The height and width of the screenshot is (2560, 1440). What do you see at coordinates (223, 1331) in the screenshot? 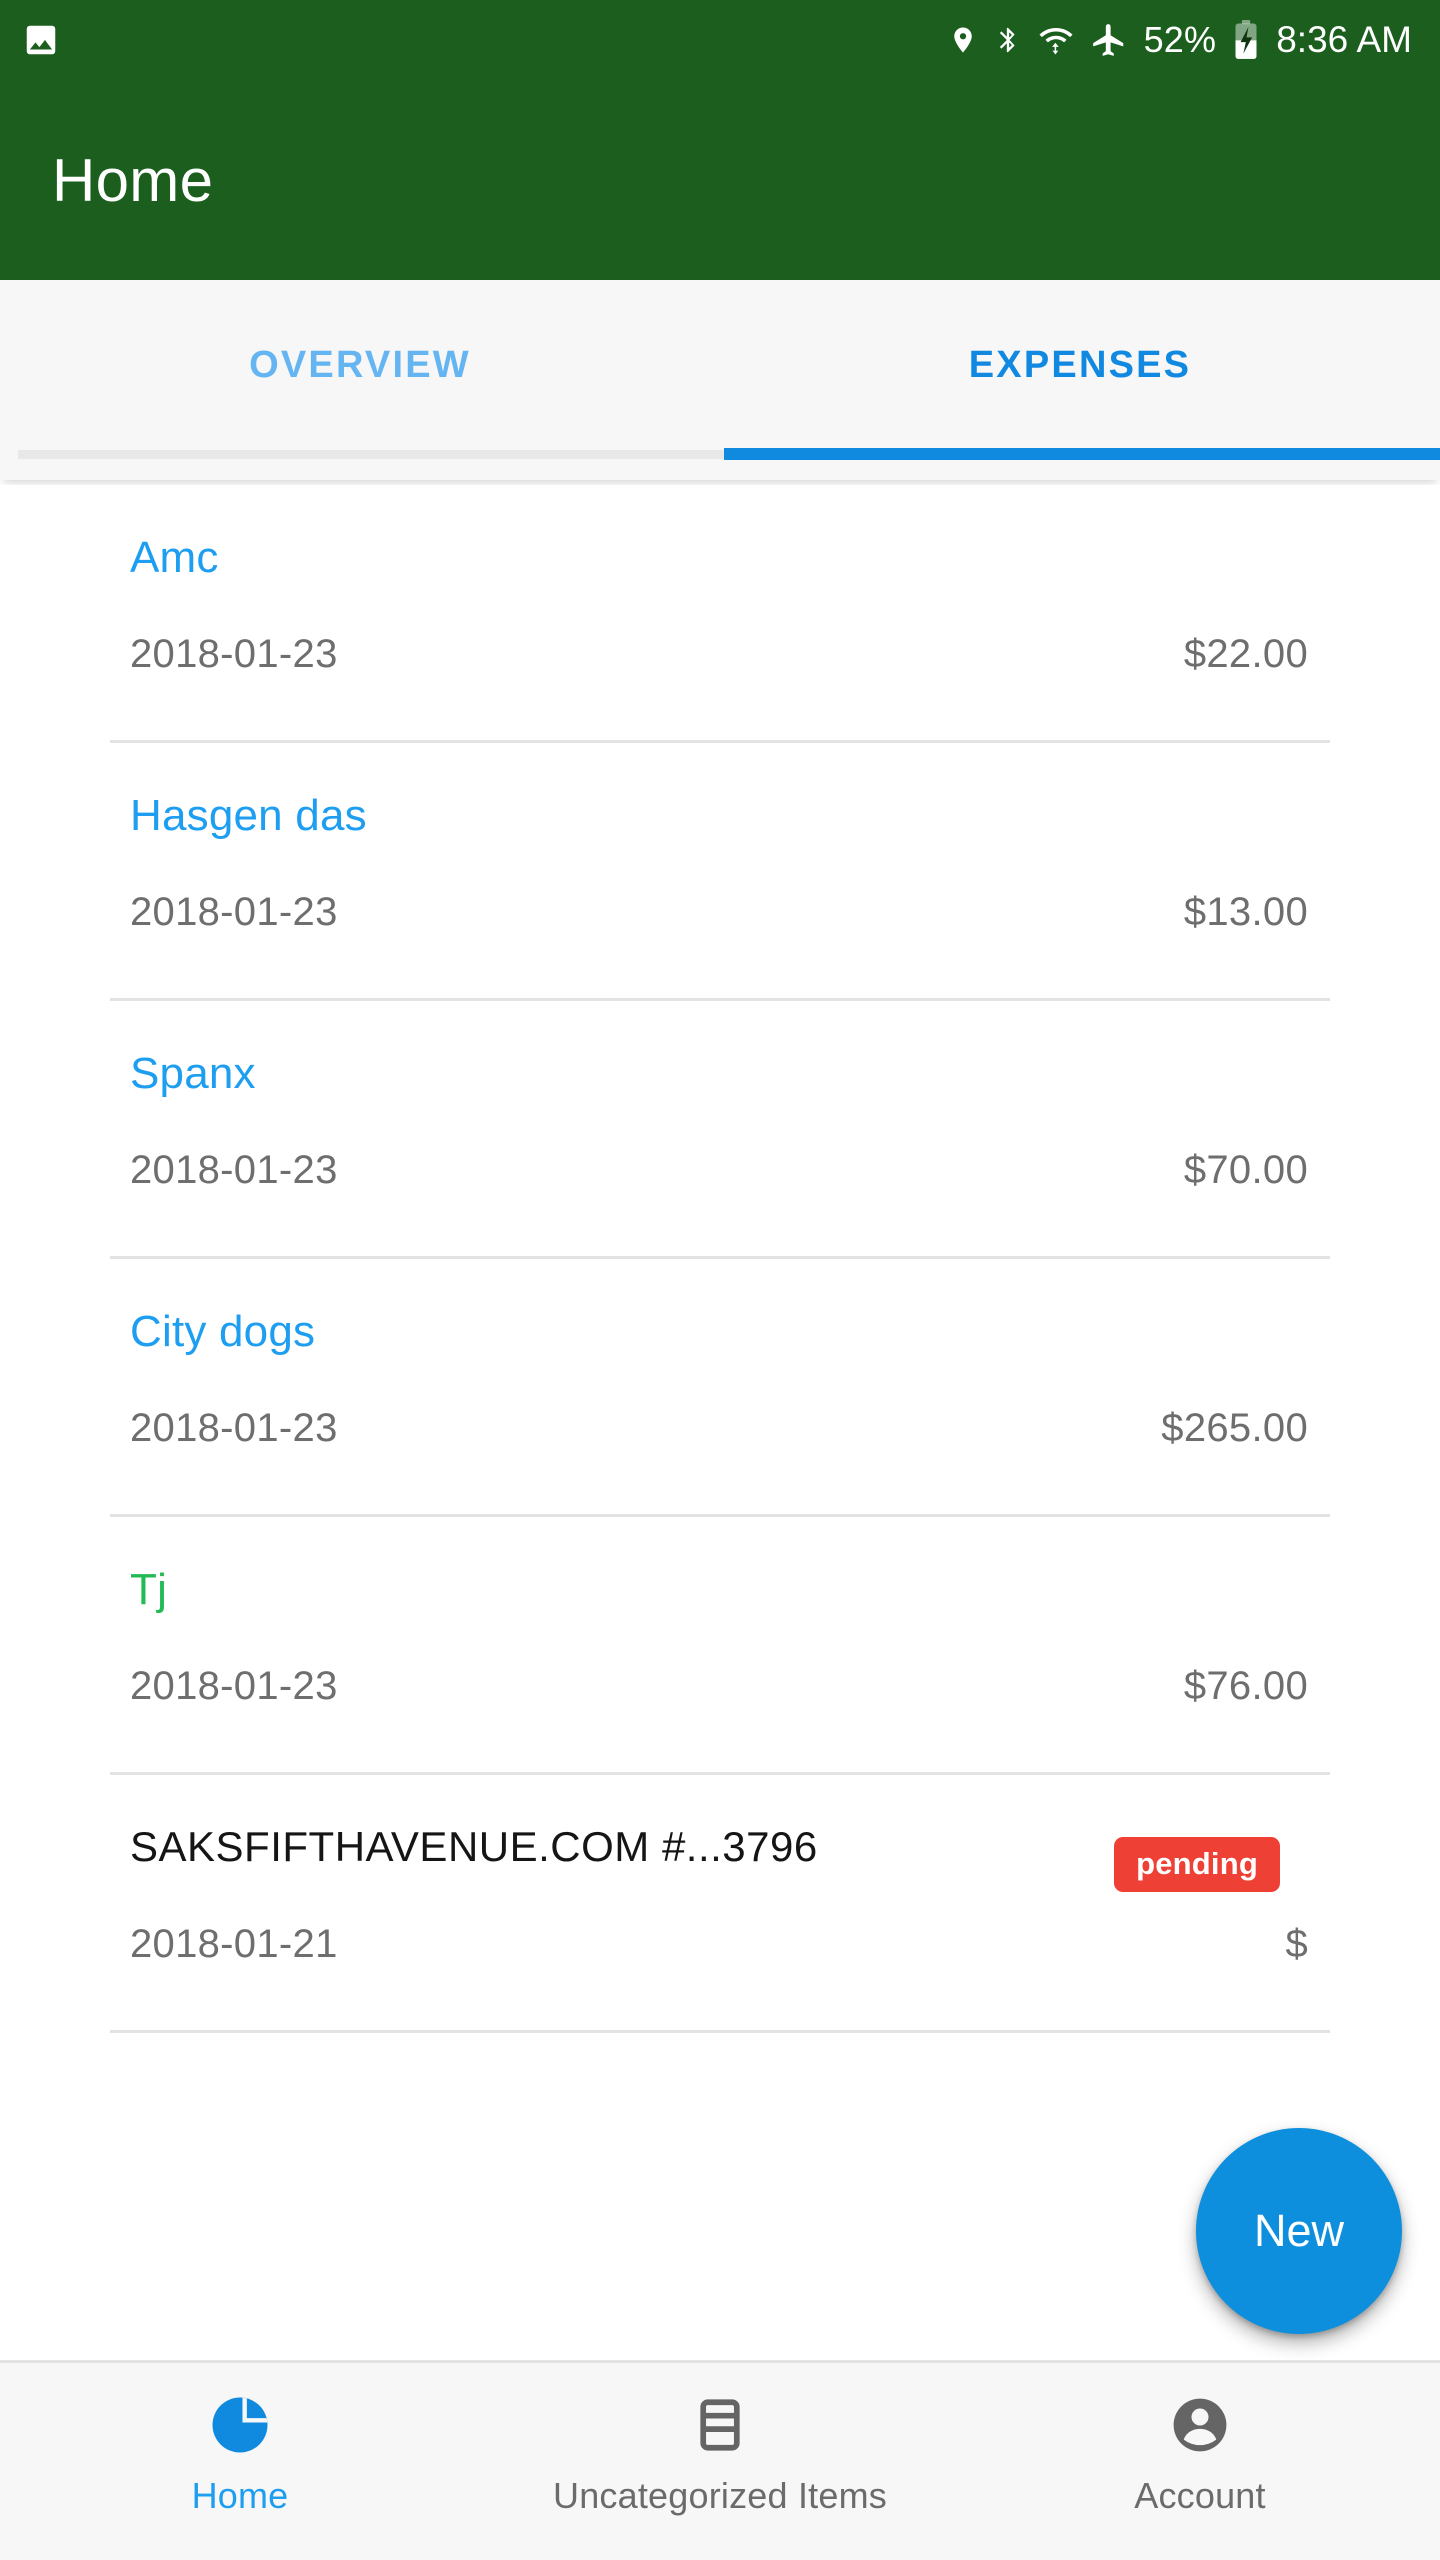
I see `expense-name: City dogs` at bounding box center [223, 1331].